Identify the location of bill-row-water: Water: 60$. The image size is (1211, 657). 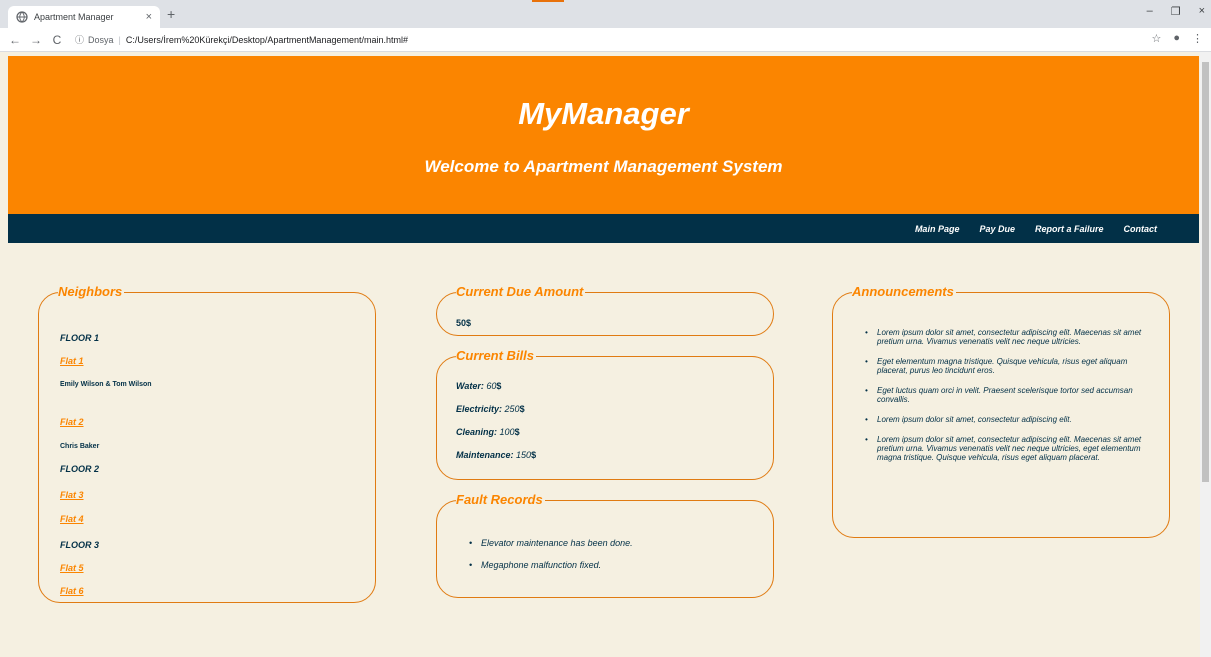
(478, 386).